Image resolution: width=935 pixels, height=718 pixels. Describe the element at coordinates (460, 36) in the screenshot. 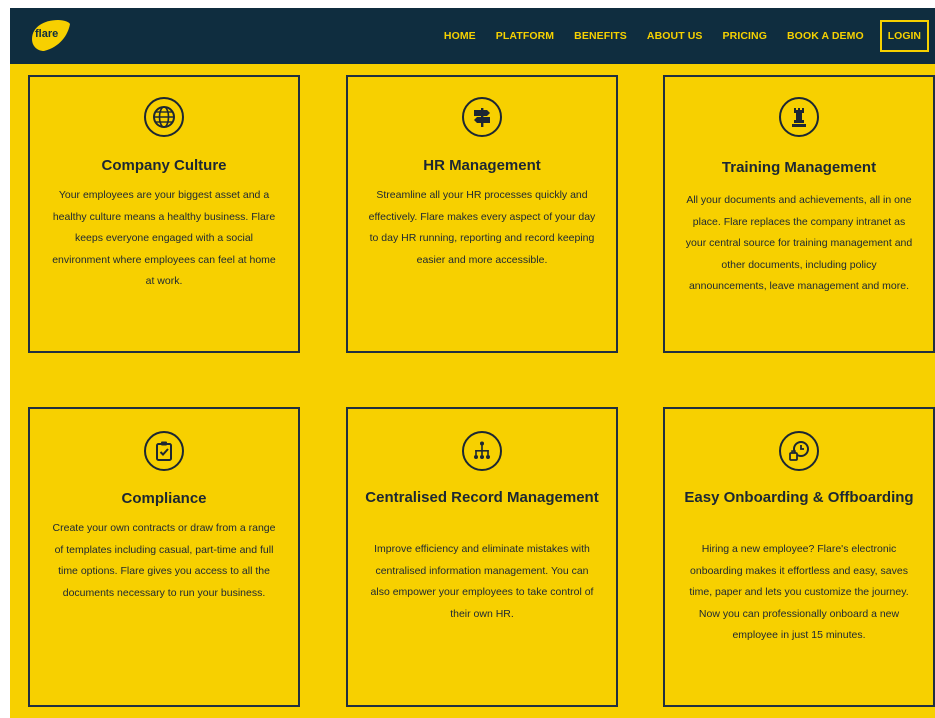

I see `nav-item-home: HOME` at that location.